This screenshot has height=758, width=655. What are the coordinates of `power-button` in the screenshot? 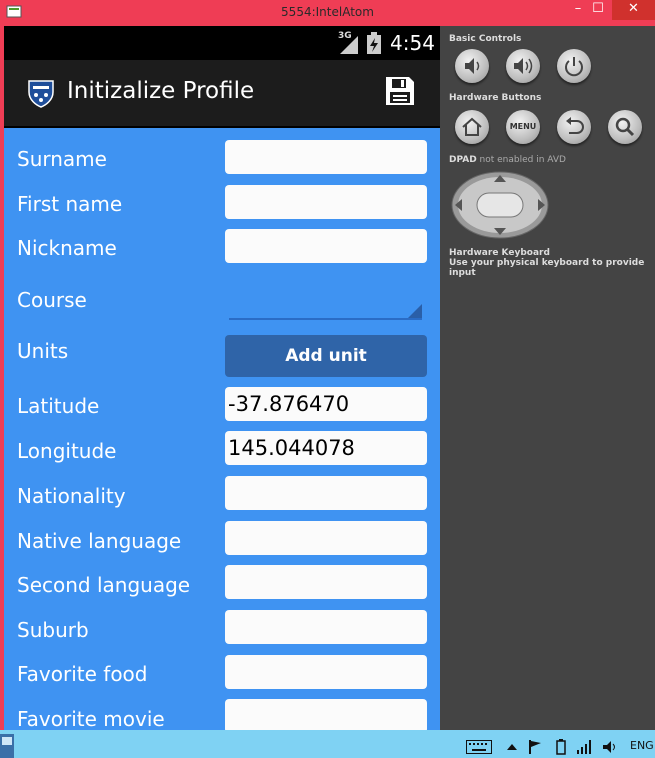 It's located at (574, 66).